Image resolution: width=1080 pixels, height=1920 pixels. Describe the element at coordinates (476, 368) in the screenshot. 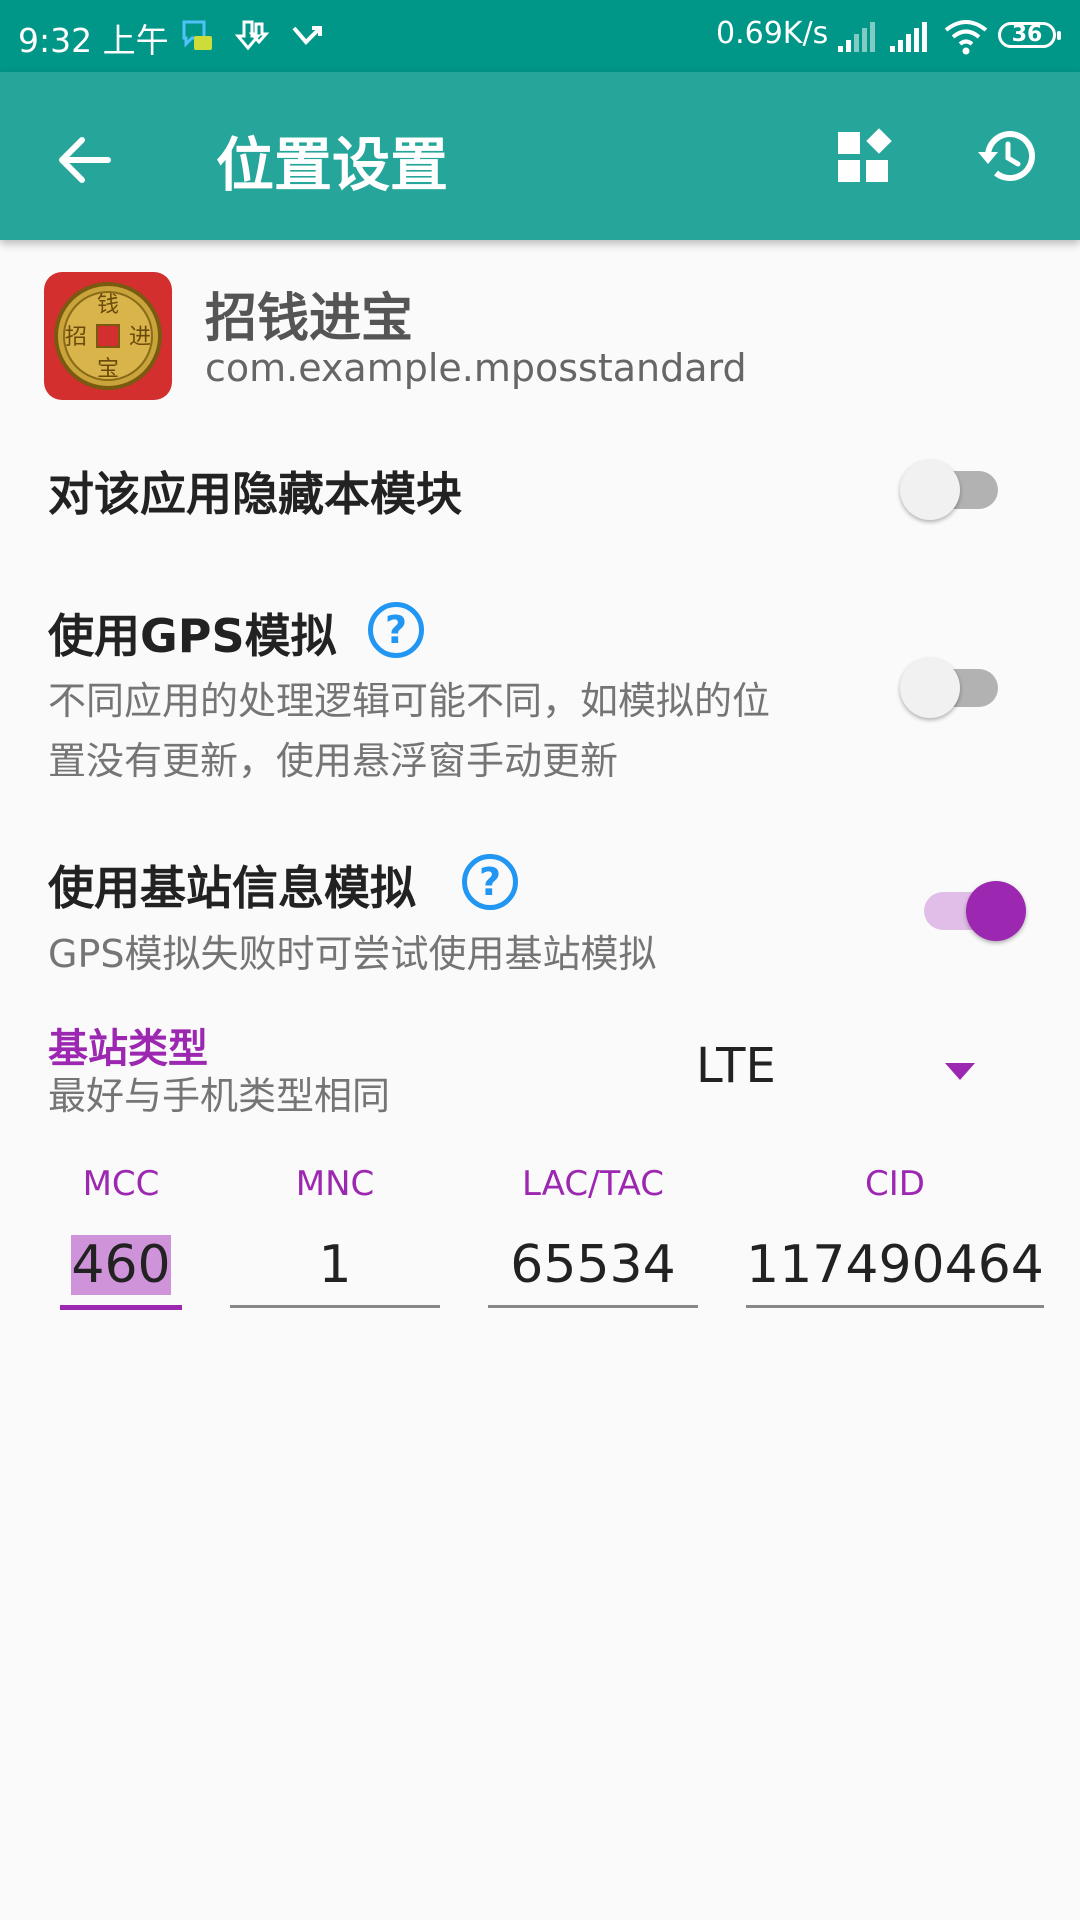

I see `app-package: com.example.mposstandard` at that location.